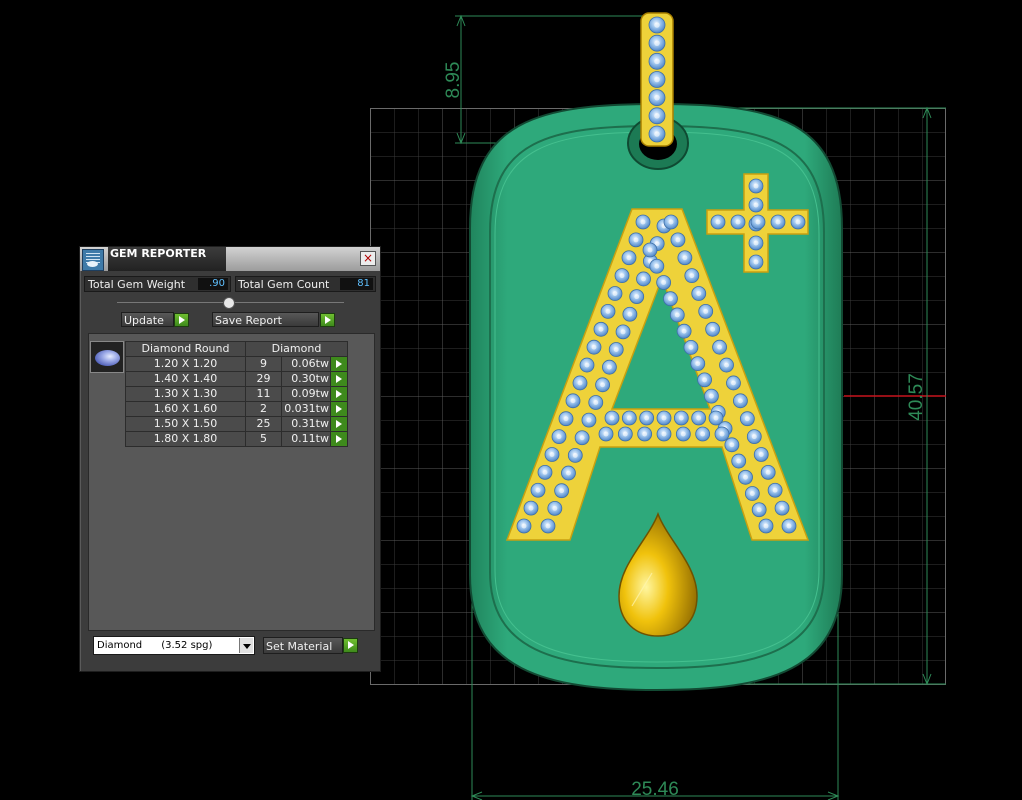 The width and height of the screenshot is (1022, 800). I want to click on gem-weight: 0.31tw, so click(306, 424).